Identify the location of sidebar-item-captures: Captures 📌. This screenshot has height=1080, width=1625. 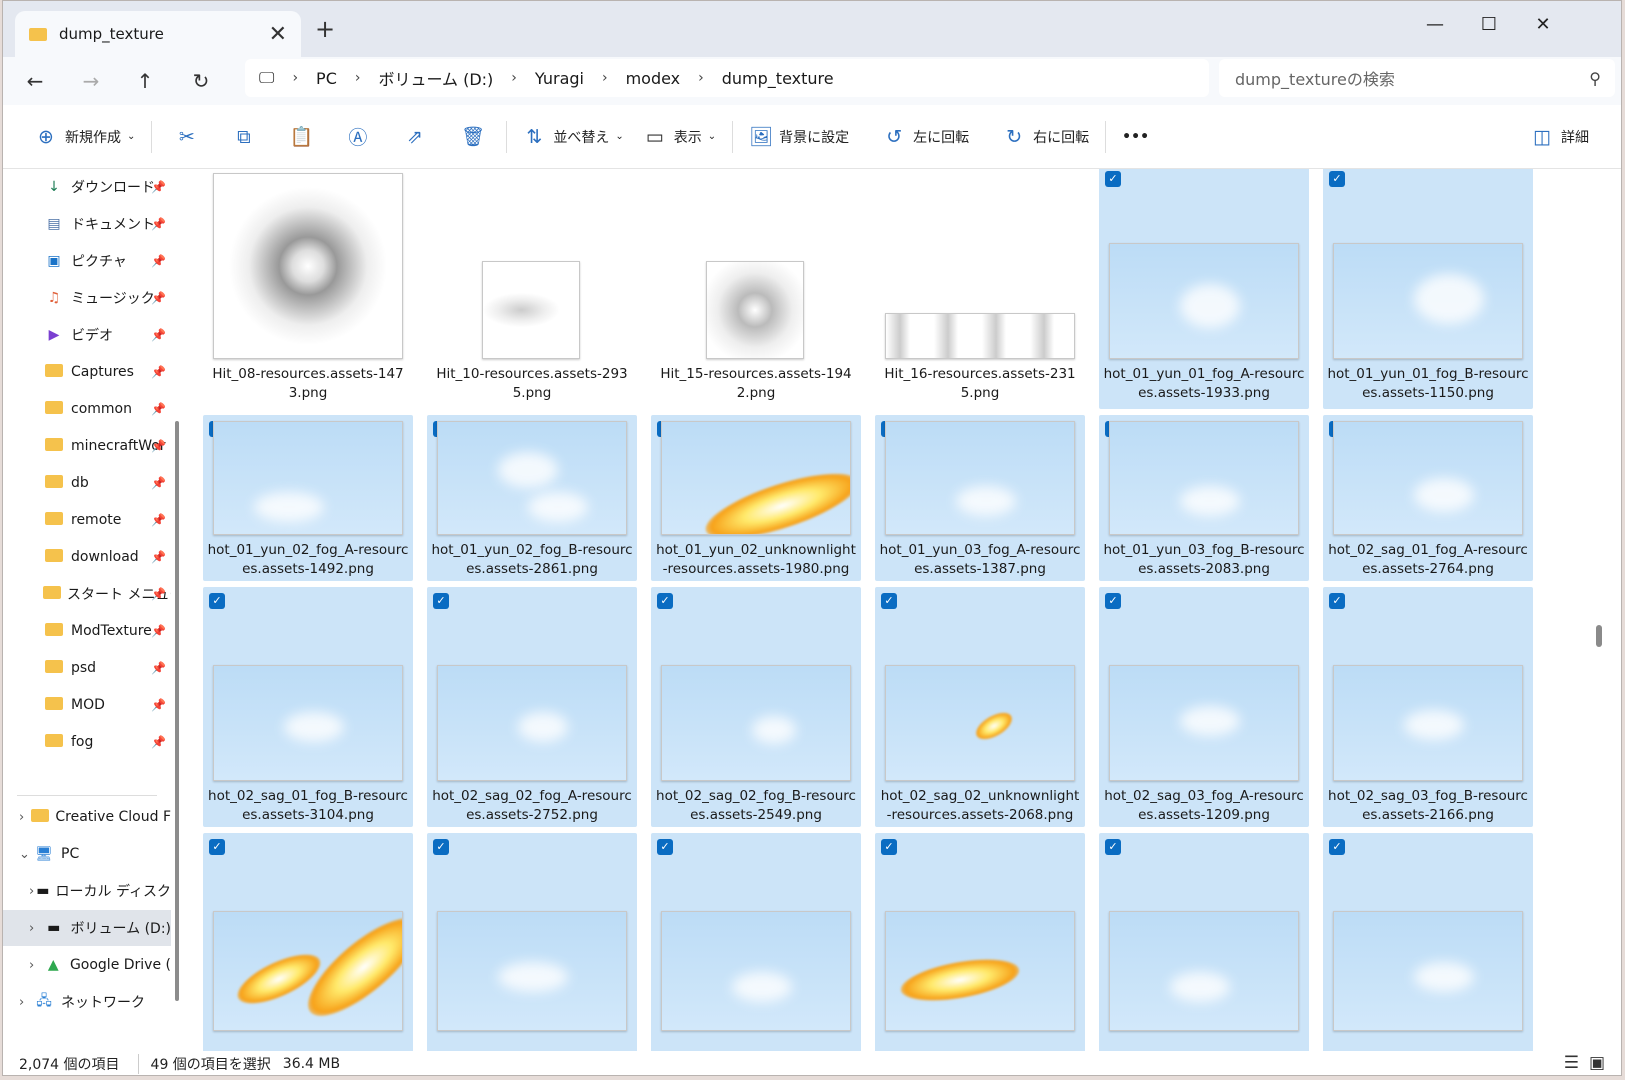
(87, 372).